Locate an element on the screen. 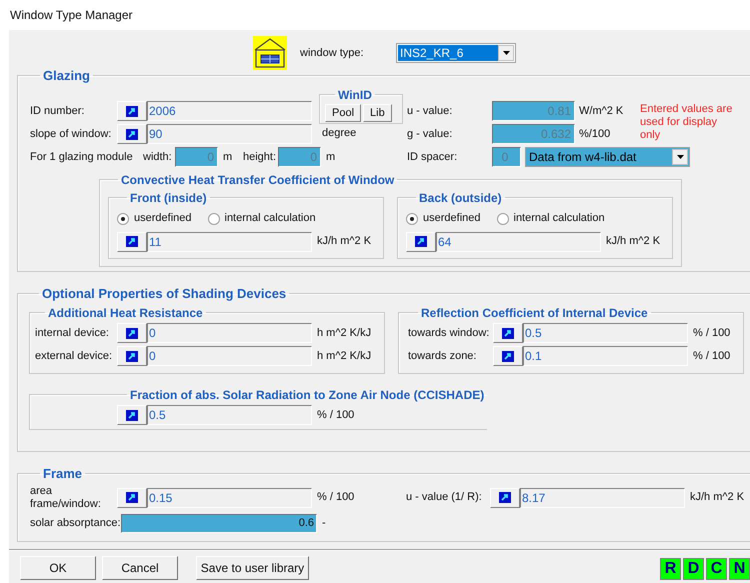  group-title: Glazing is located at coordinates (66, 76).